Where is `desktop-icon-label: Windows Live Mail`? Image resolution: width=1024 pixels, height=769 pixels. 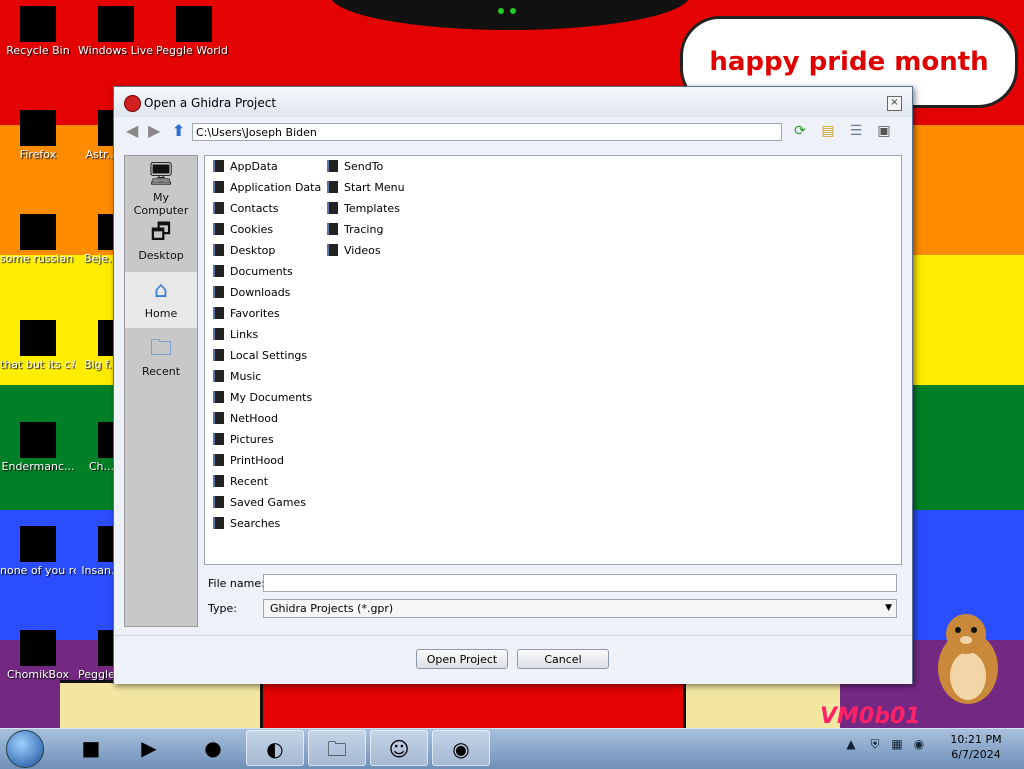 desktop-icon-label: Windows Live Mail is located at coordinates (116, 50).